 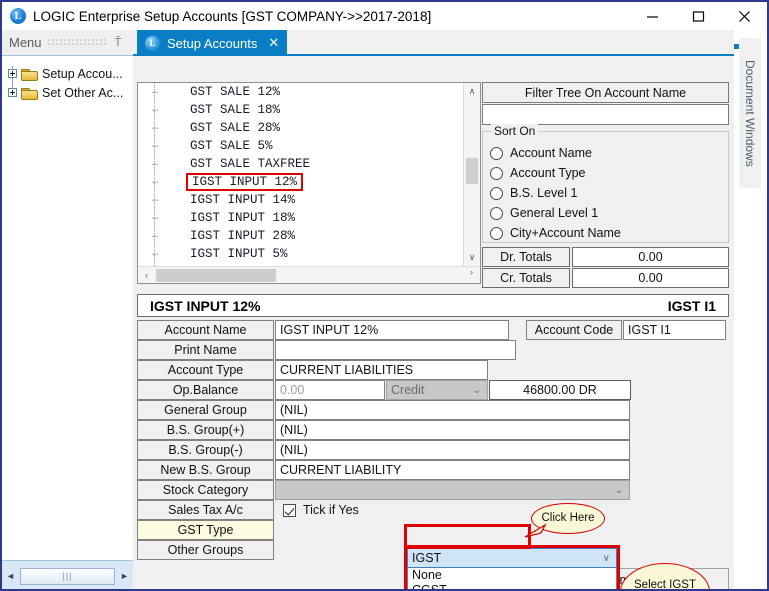 I want to click on tree-item: ┄ GST SALE 12%, so click(x=300, y=92).